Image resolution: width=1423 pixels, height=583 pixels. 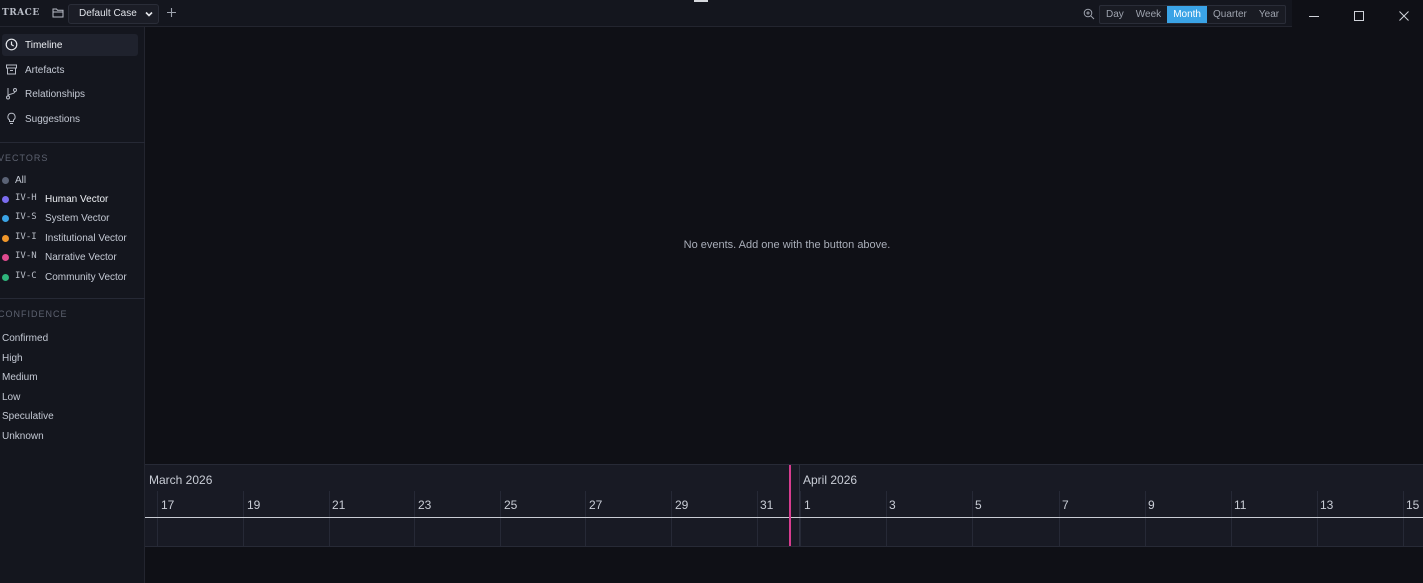 I want to click on tick-label: 5, so click(x=978, y=505).